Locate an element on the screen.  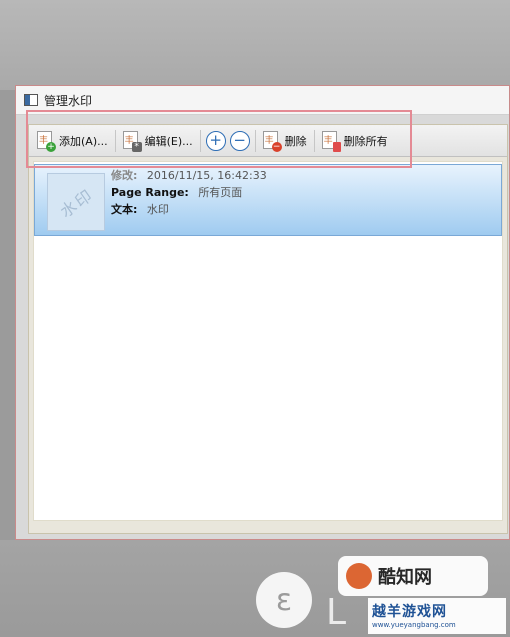
window-icon is located at coordinates (31, 100).